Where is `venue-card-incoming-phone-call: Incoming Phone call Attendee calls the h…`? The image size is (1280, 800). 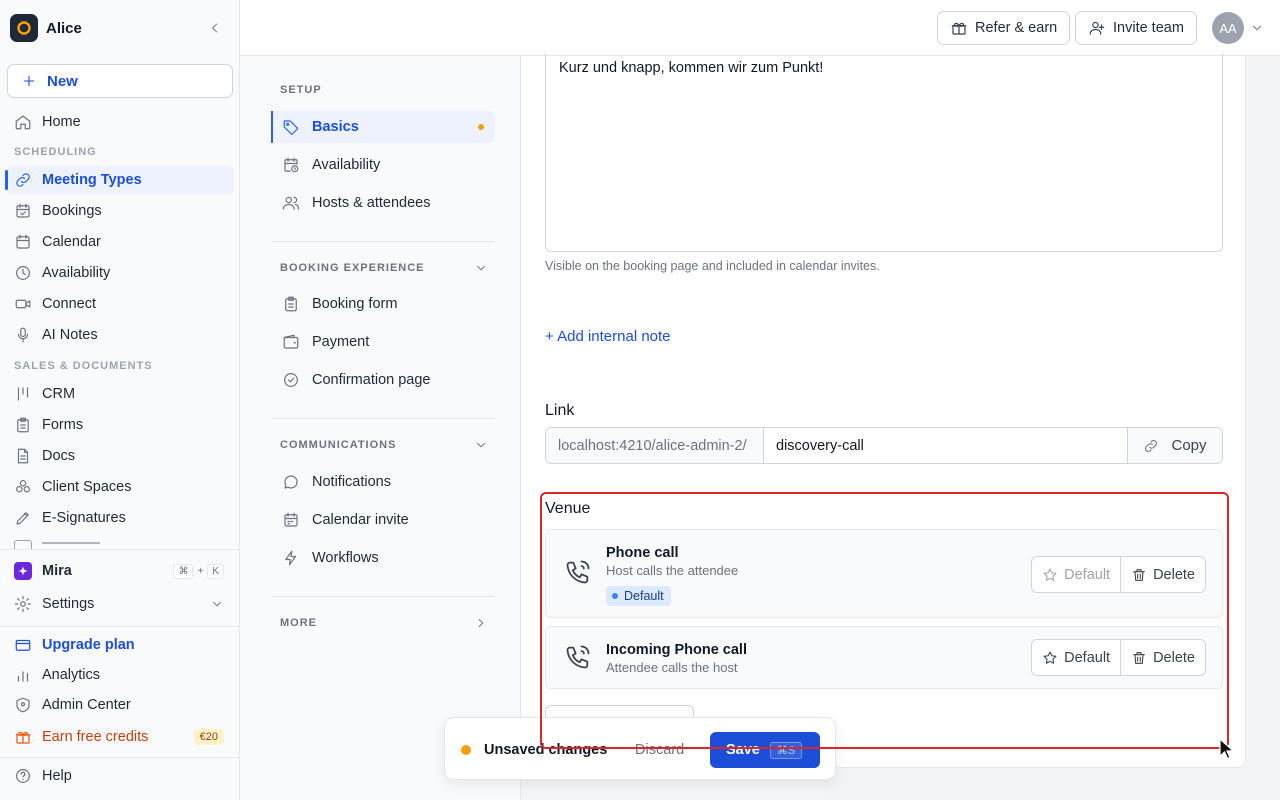 venue-card-incoming-phone-call: Incoming Phone call Attendee calls the h… is located at coordinates (884, 657).